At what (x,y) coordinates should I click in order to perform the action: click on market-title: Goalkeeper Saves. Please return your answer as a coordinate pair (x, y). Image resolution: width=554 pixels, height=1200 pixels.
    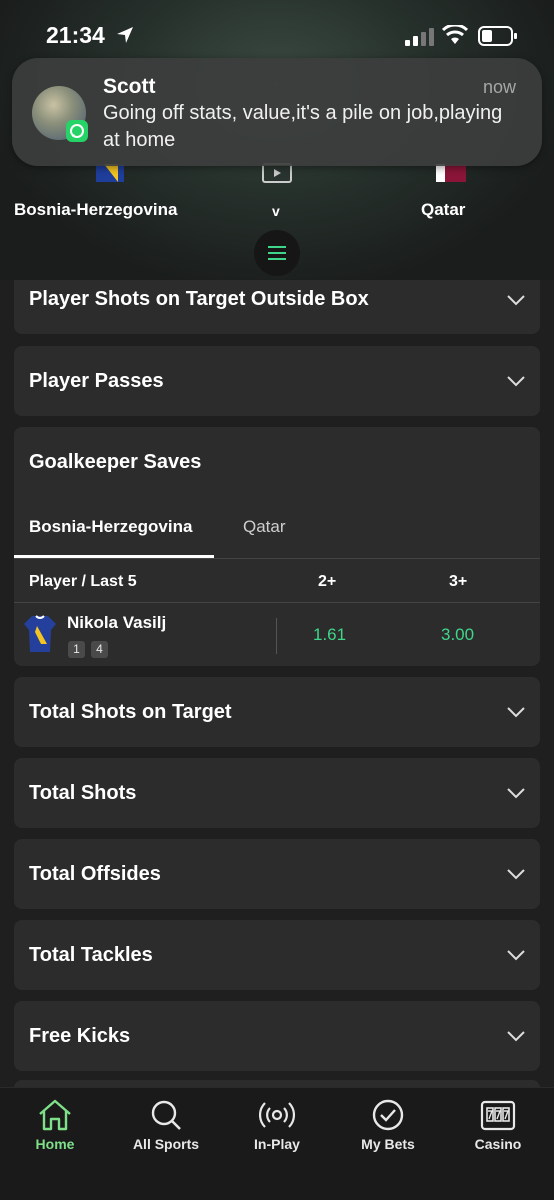
    Looking at the image, I should click on (115, 462).